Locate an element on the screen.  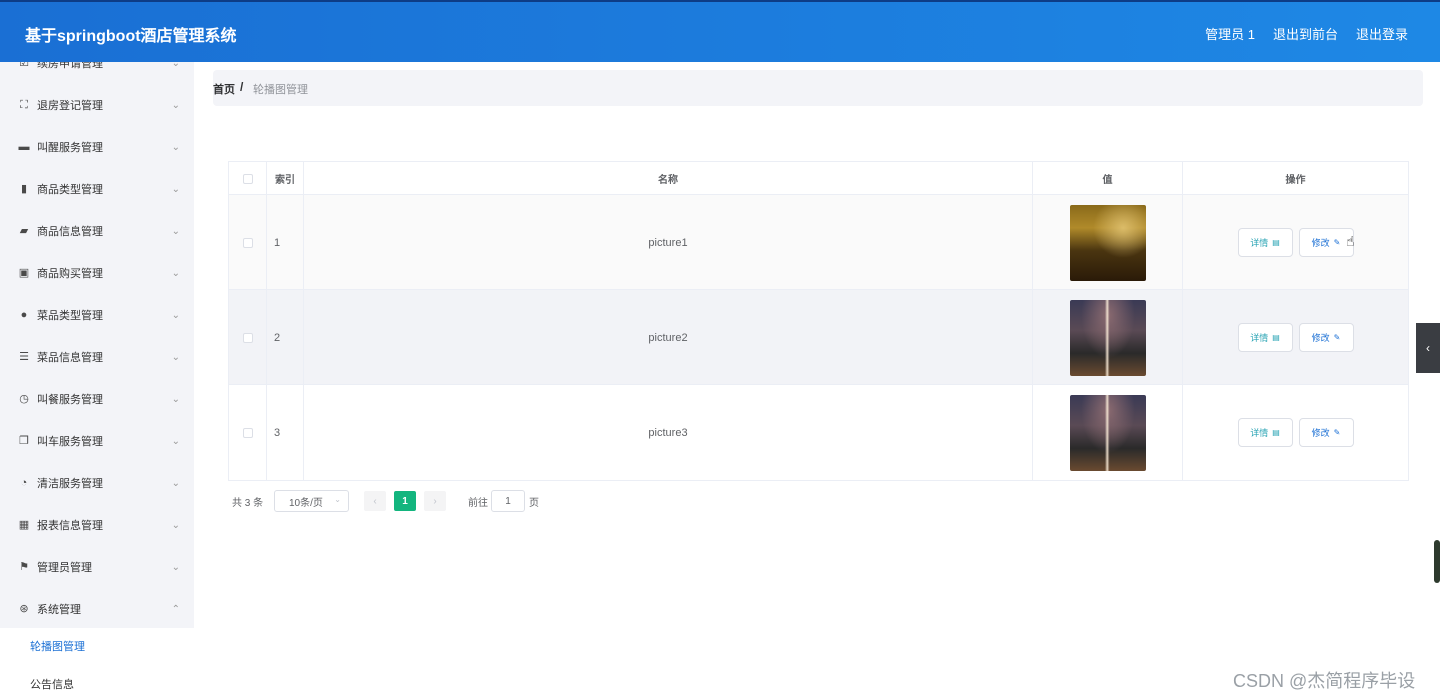
header-index: 索引 is located at coordinates (285, 178).